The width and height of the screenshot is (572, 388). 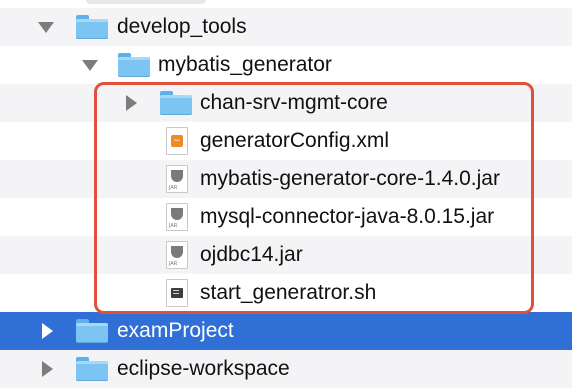 I want to click on tree-row-eclipse-workspace: eclipse-workspace, so click(x=286, y=369).